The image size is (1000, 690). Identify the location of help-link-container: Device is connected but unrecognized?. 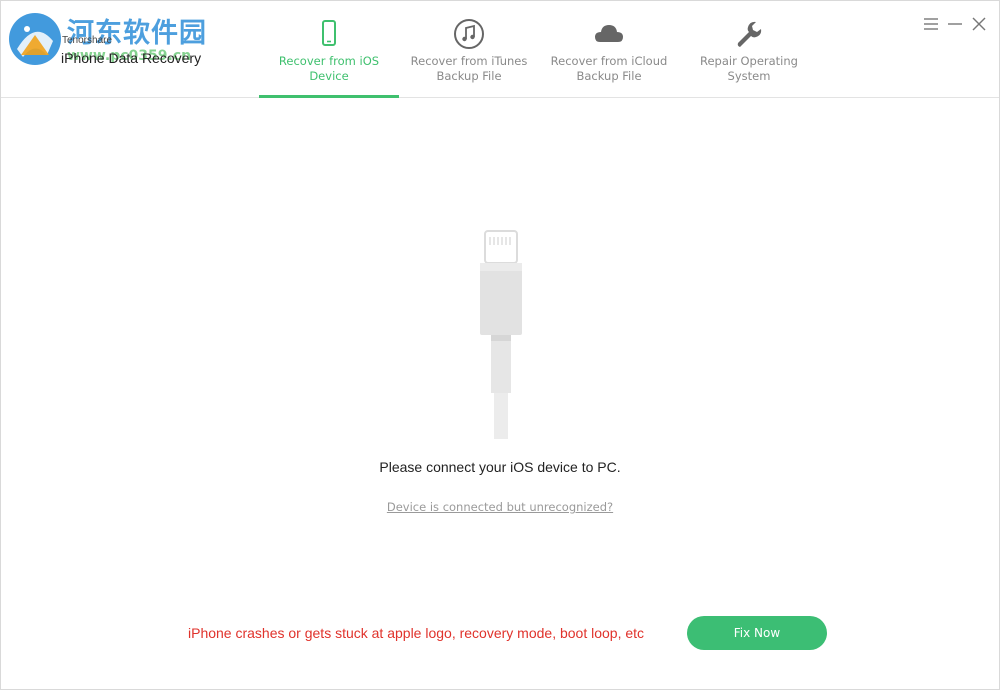
(500, 507).